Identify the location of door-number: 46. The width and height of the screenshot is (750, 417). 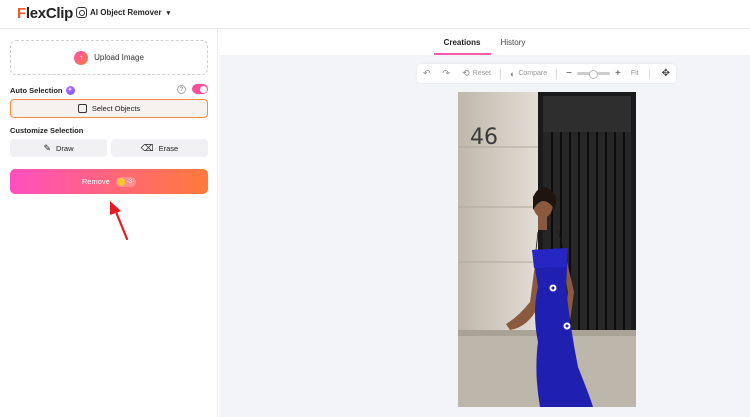
(484, 137).